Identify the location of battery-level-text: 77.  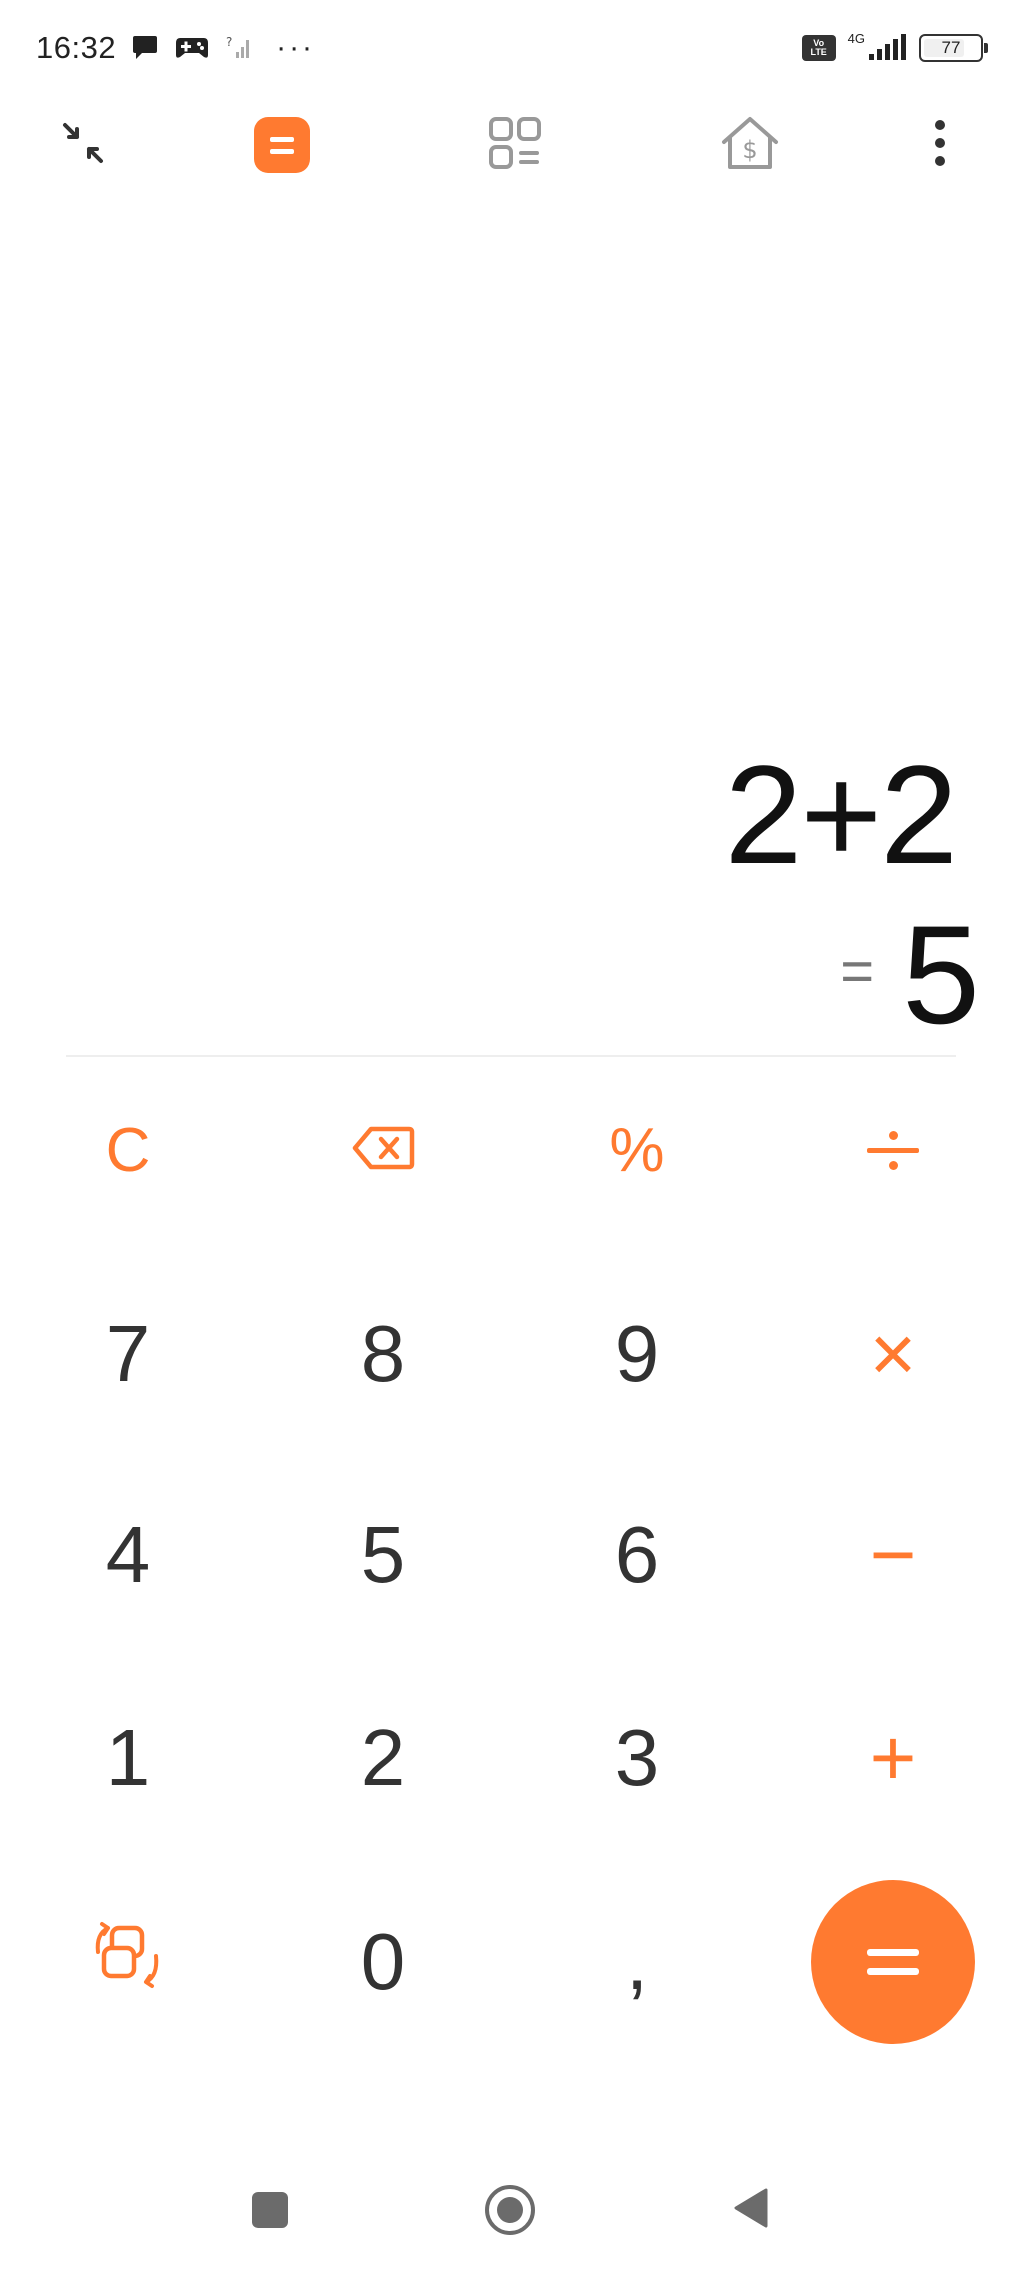
(951, 47).